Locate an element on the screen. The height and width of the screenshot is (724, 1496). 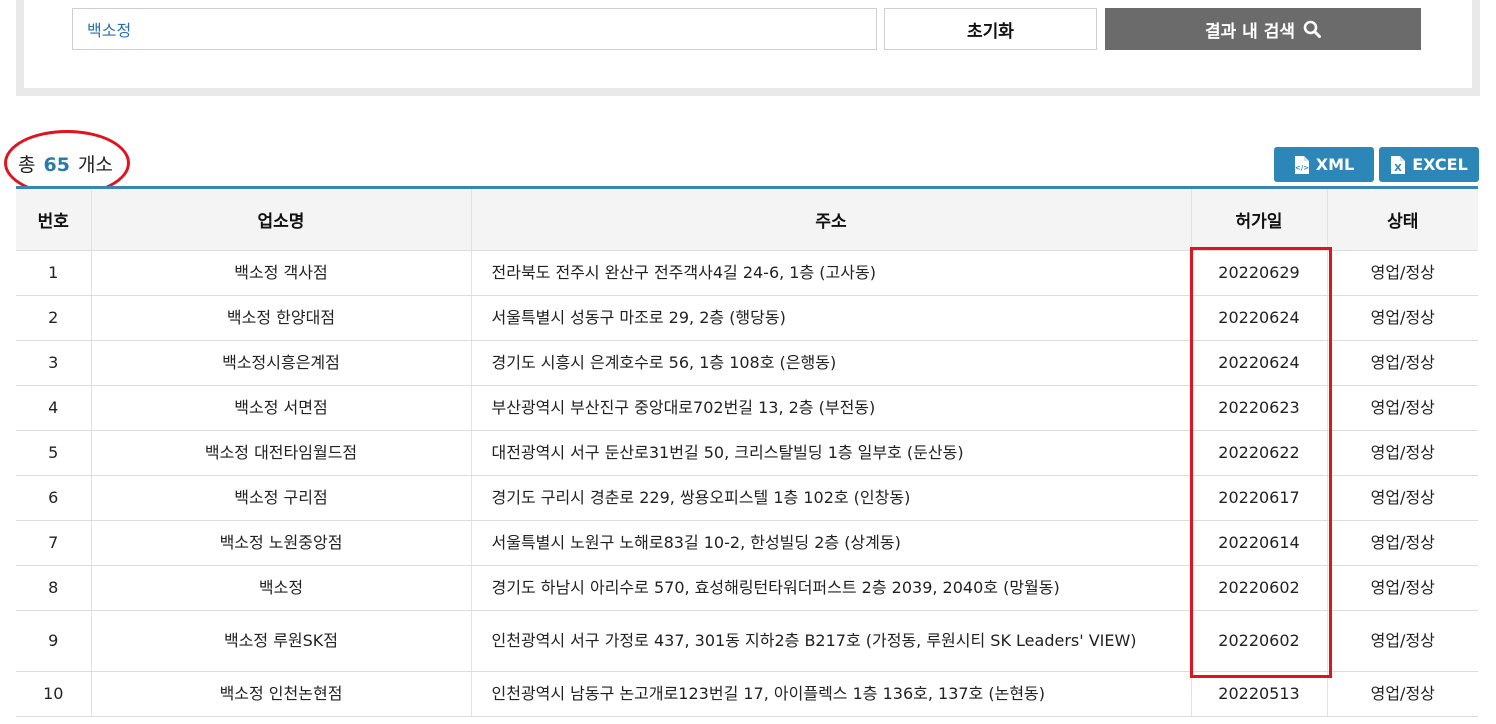
cell-address: 서울특별시 성동구 마조로 29, 2층 (행당동) is located at coordinates (831, 318).